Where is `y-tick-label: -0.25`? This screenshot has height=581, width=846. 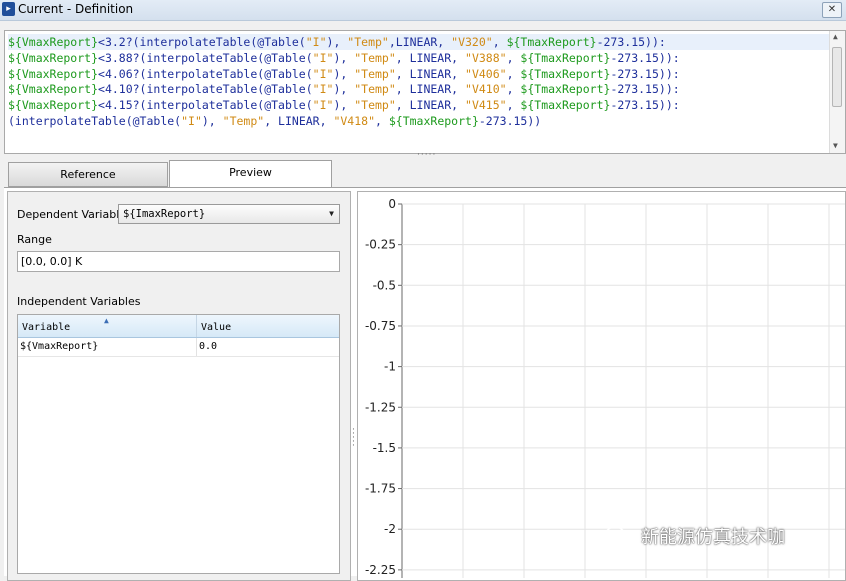 y-tick-label: -0.25 is located at coordinates (380, 245).